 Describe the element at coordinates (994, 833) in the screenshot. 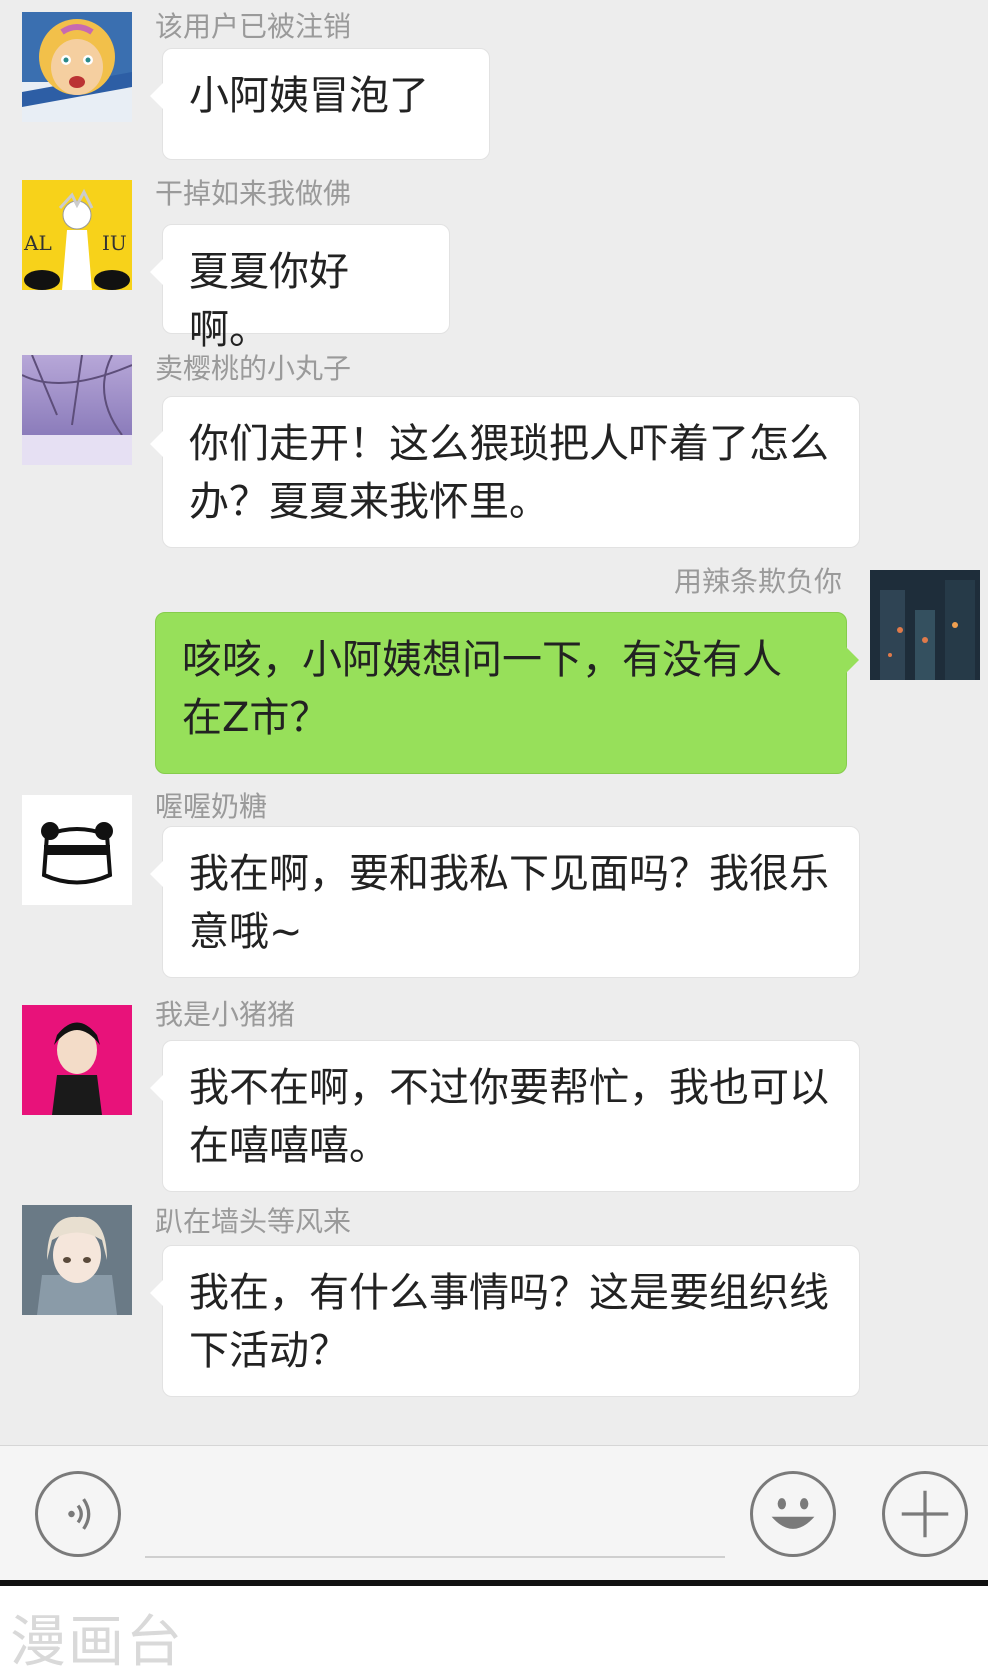

I see `page-margin` at that location.